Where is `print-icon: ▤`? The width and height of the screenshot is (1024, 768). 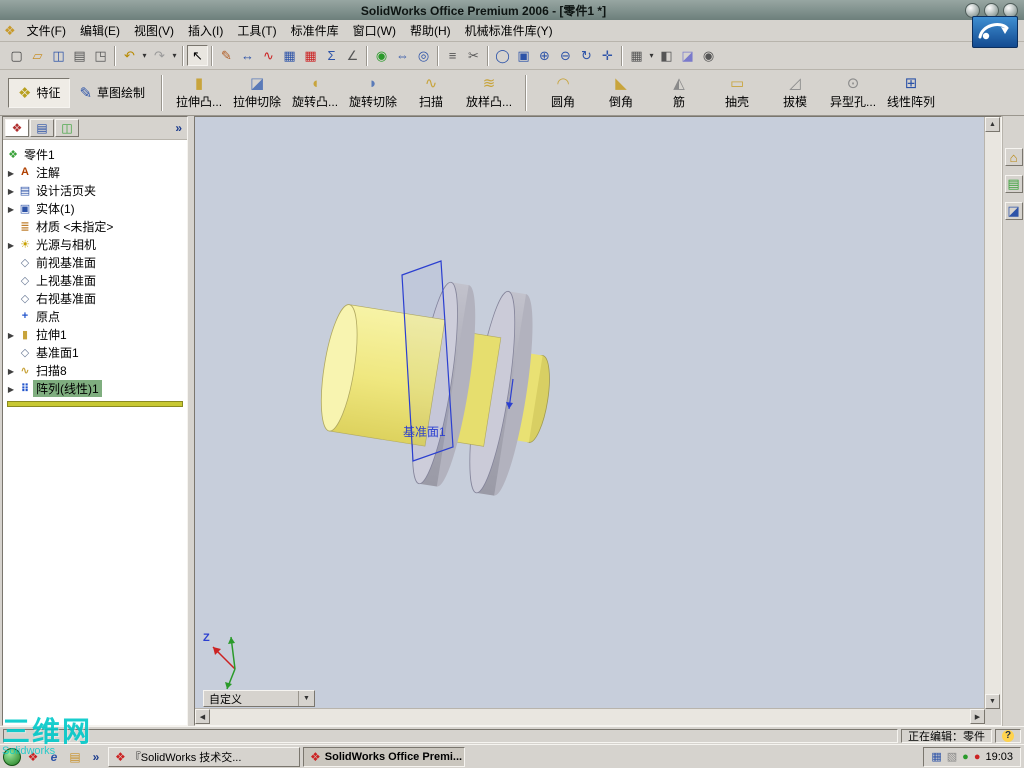 print-icon: ▤ is located at coordinates (79, 55).